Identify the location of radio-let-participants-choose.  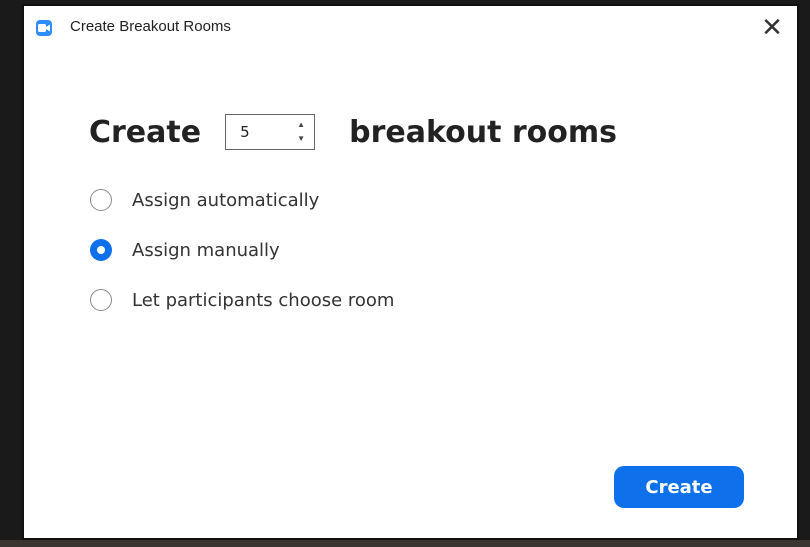
(101, 300).